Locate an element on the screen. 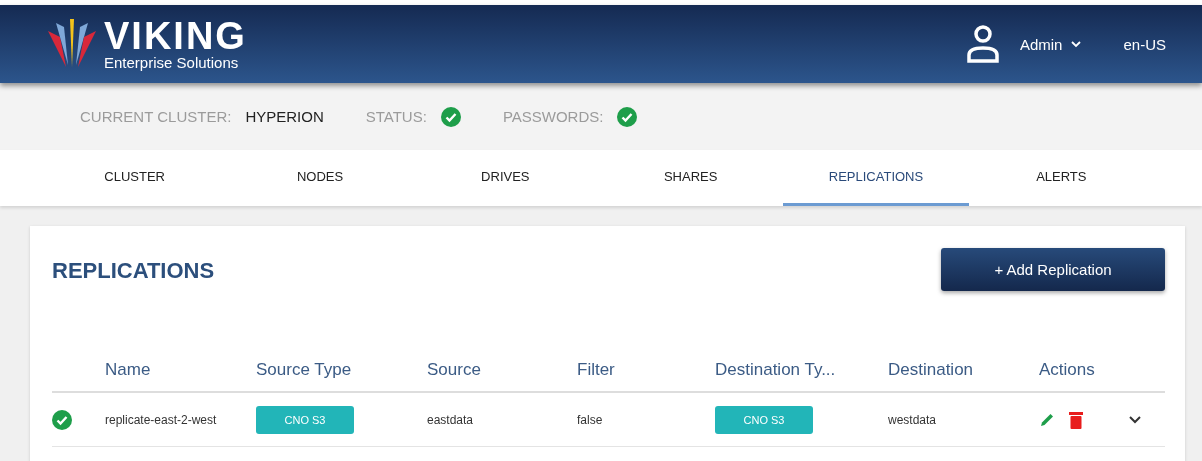 The width and height of the screenshot is (1202, 461). trash-icon is located at coordinates (1076, 419).